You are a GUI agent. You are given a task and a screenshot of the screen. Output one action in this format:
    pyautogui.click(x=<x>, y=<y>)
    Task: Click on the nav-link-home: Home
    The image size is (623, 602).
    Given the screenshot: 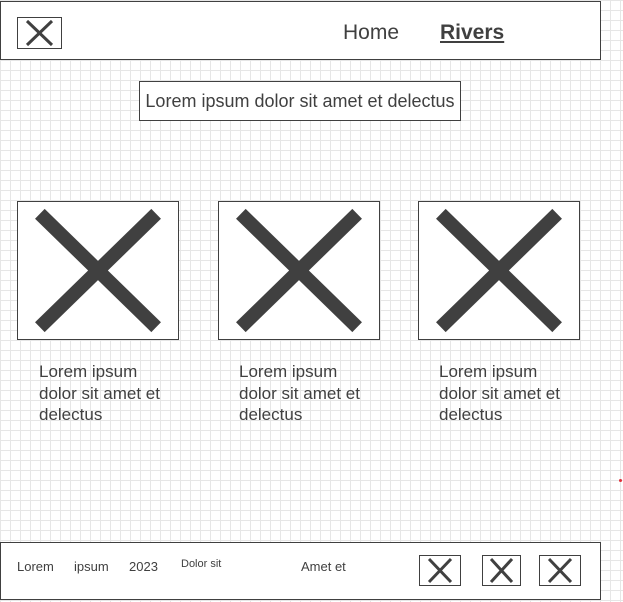 What is the action you would take?
    pyautogui.click(x=371, y=33)
    